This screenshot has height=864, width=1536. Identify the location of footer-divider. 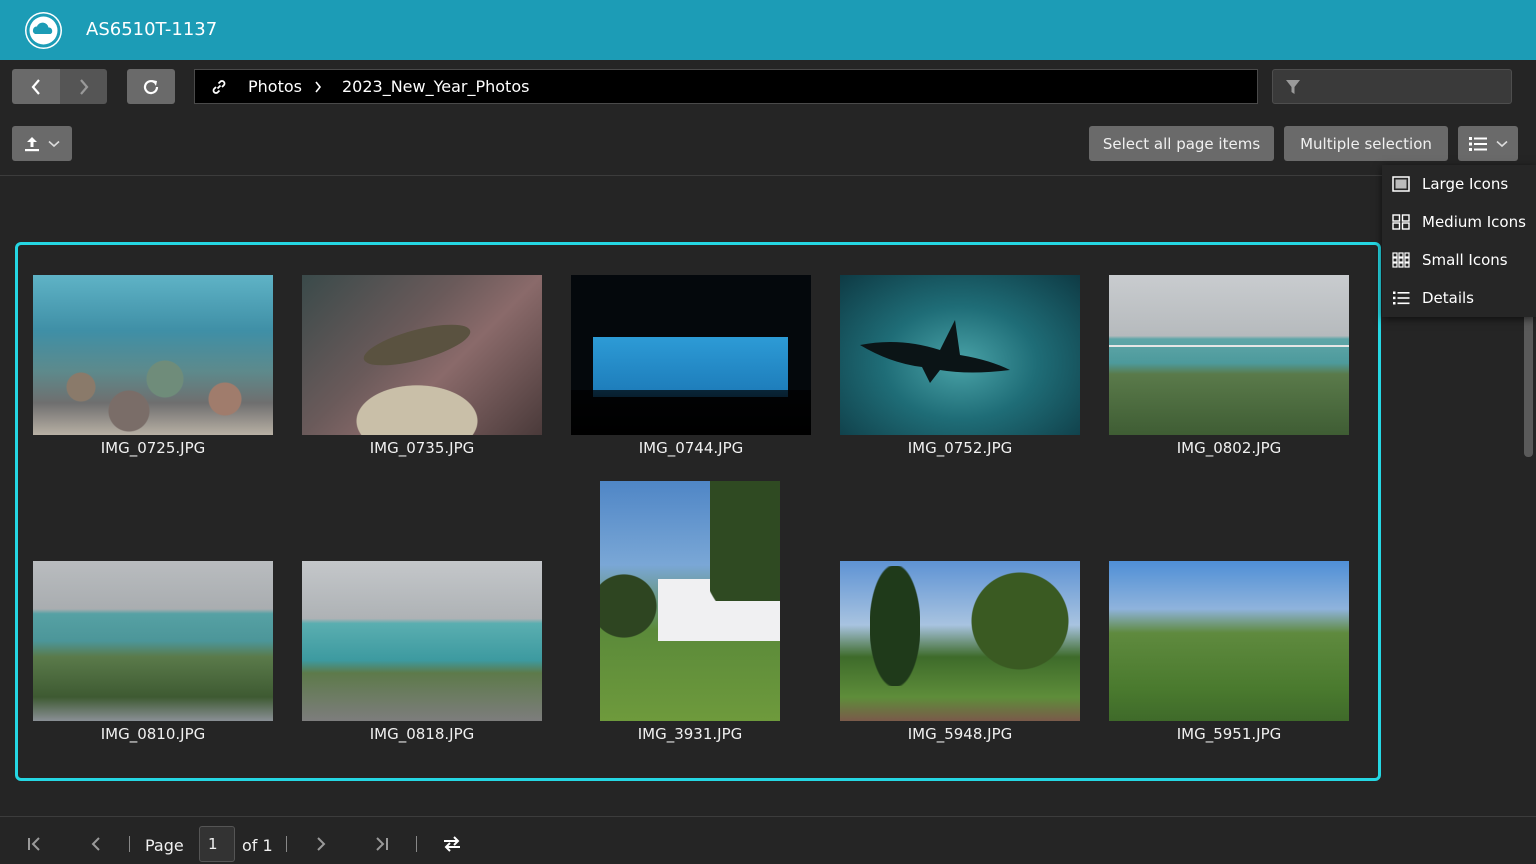
(768, 816).